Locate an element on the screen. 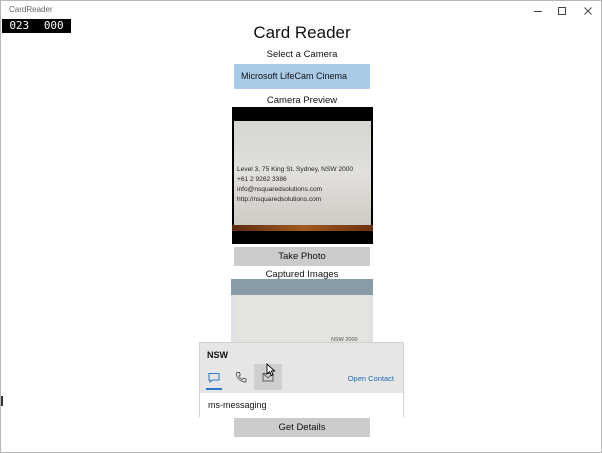 The height and width of the screenshot is (453, 602). contact-card-popup: NSW Open Contact ms-messaging is located at coordinates (301, 379).